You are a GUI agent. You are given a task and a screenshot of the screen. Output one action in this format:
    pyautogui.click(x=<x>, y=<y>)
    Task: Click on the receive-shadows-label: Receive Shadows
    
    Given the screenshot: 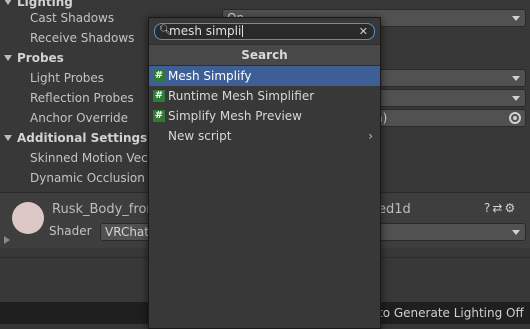 What is the action you would take?
    pyautogui.click(x=82, y=38)
    